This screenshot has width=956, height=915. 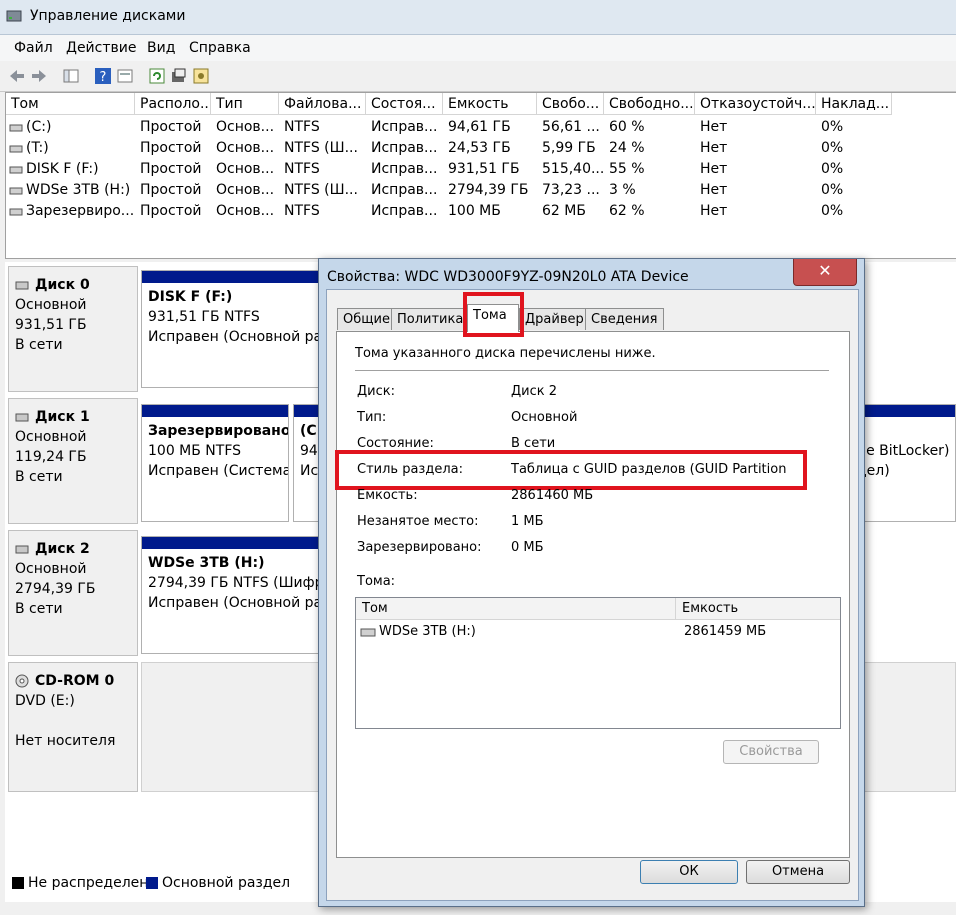 What do you see at coordinates (101, 48) in the screenshot?
I see `menu-action: Действие` at bounding box center [101, 48].